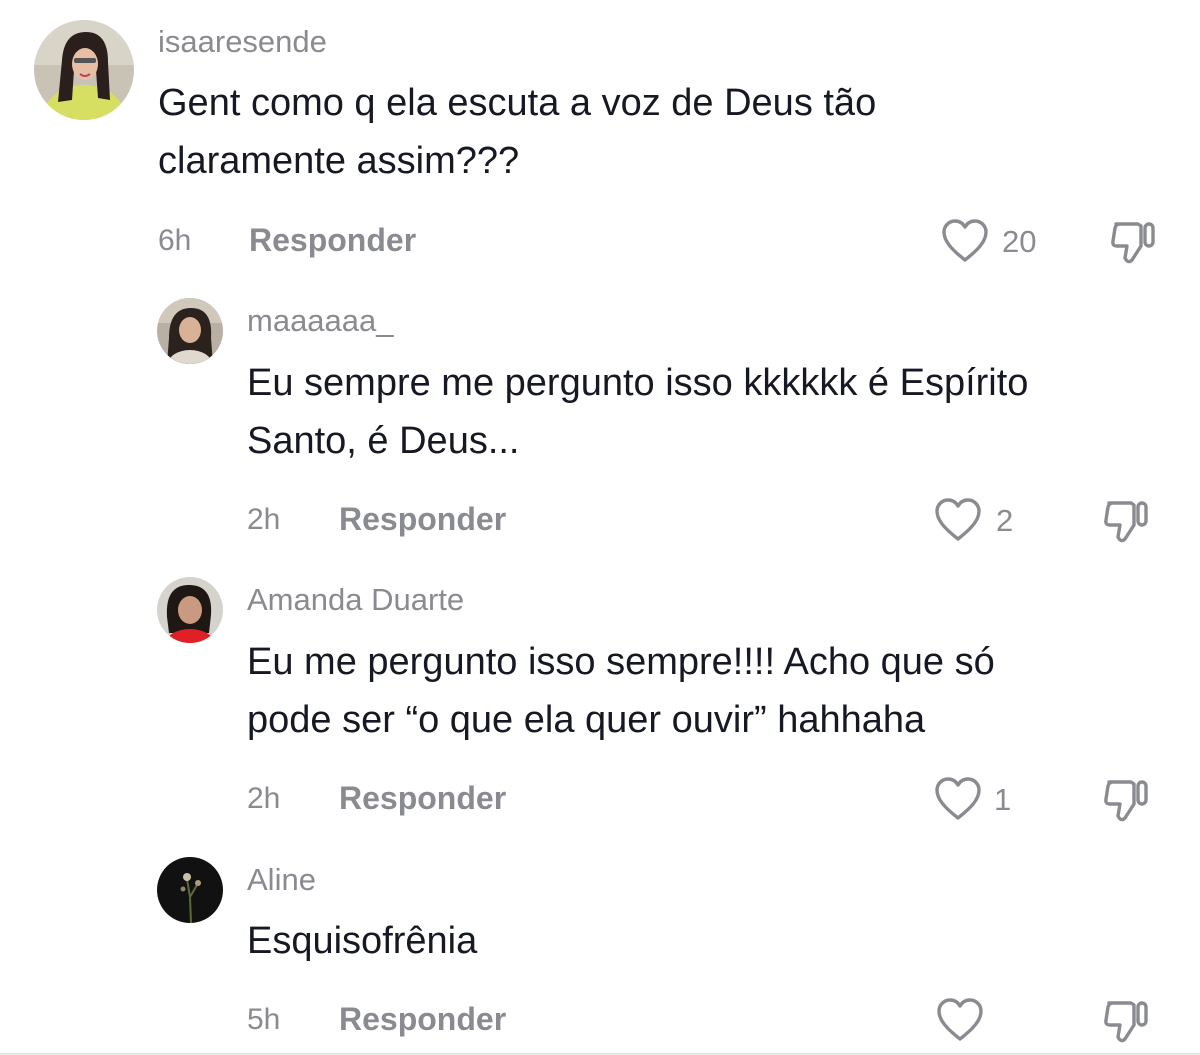  I want to click on like-count: 2, so click(1005, 520).